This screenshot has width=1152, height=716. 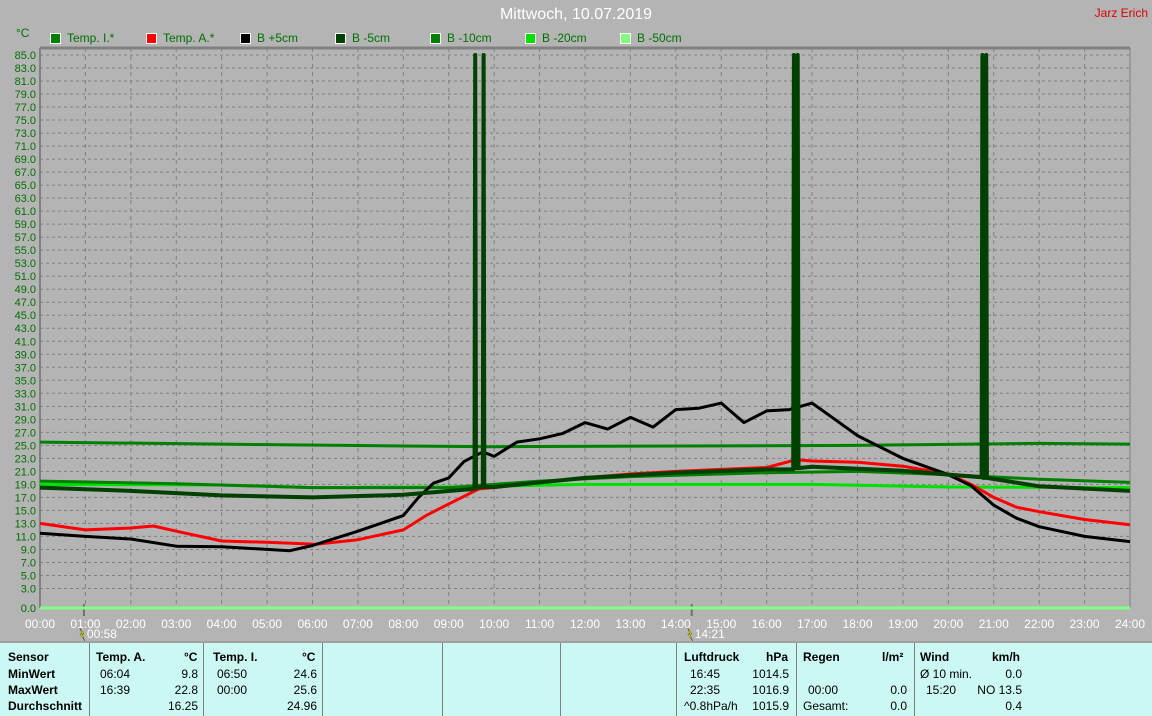 I want to click on x-tick-label: 09:00, so click(x=449, y=624).